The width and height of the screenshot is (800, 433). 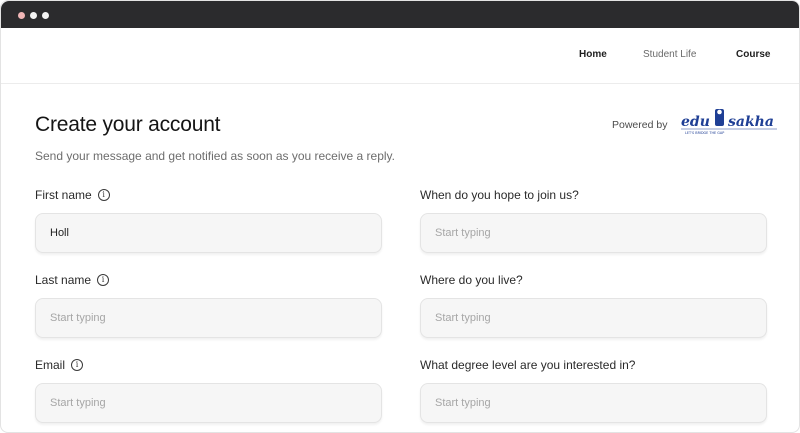 I want to click on last-name-label-text: Last name, so click(x=63, y=280).